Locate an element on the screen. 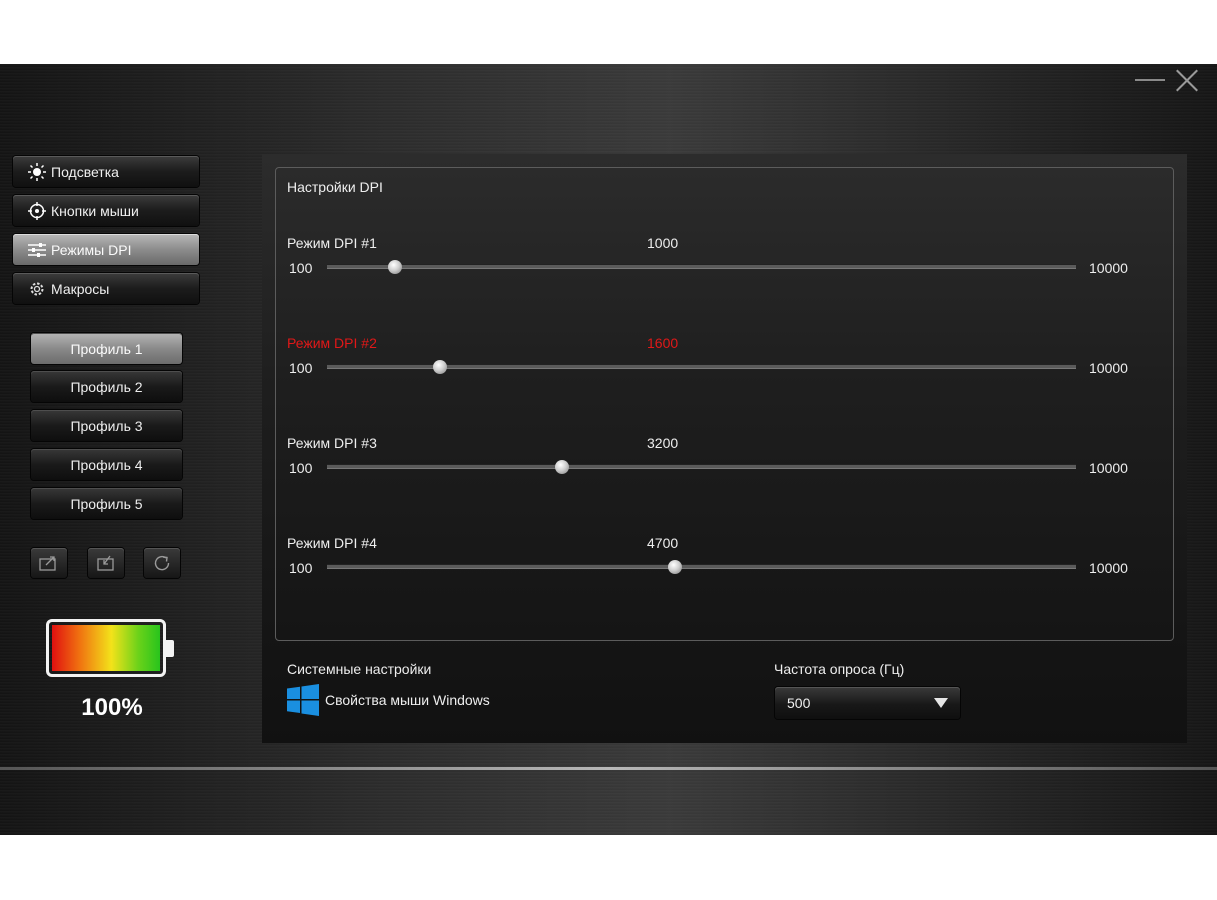 The height and width of the screenshot is (900, 1217). crosshair-icon is located at coordinates (37, 210).